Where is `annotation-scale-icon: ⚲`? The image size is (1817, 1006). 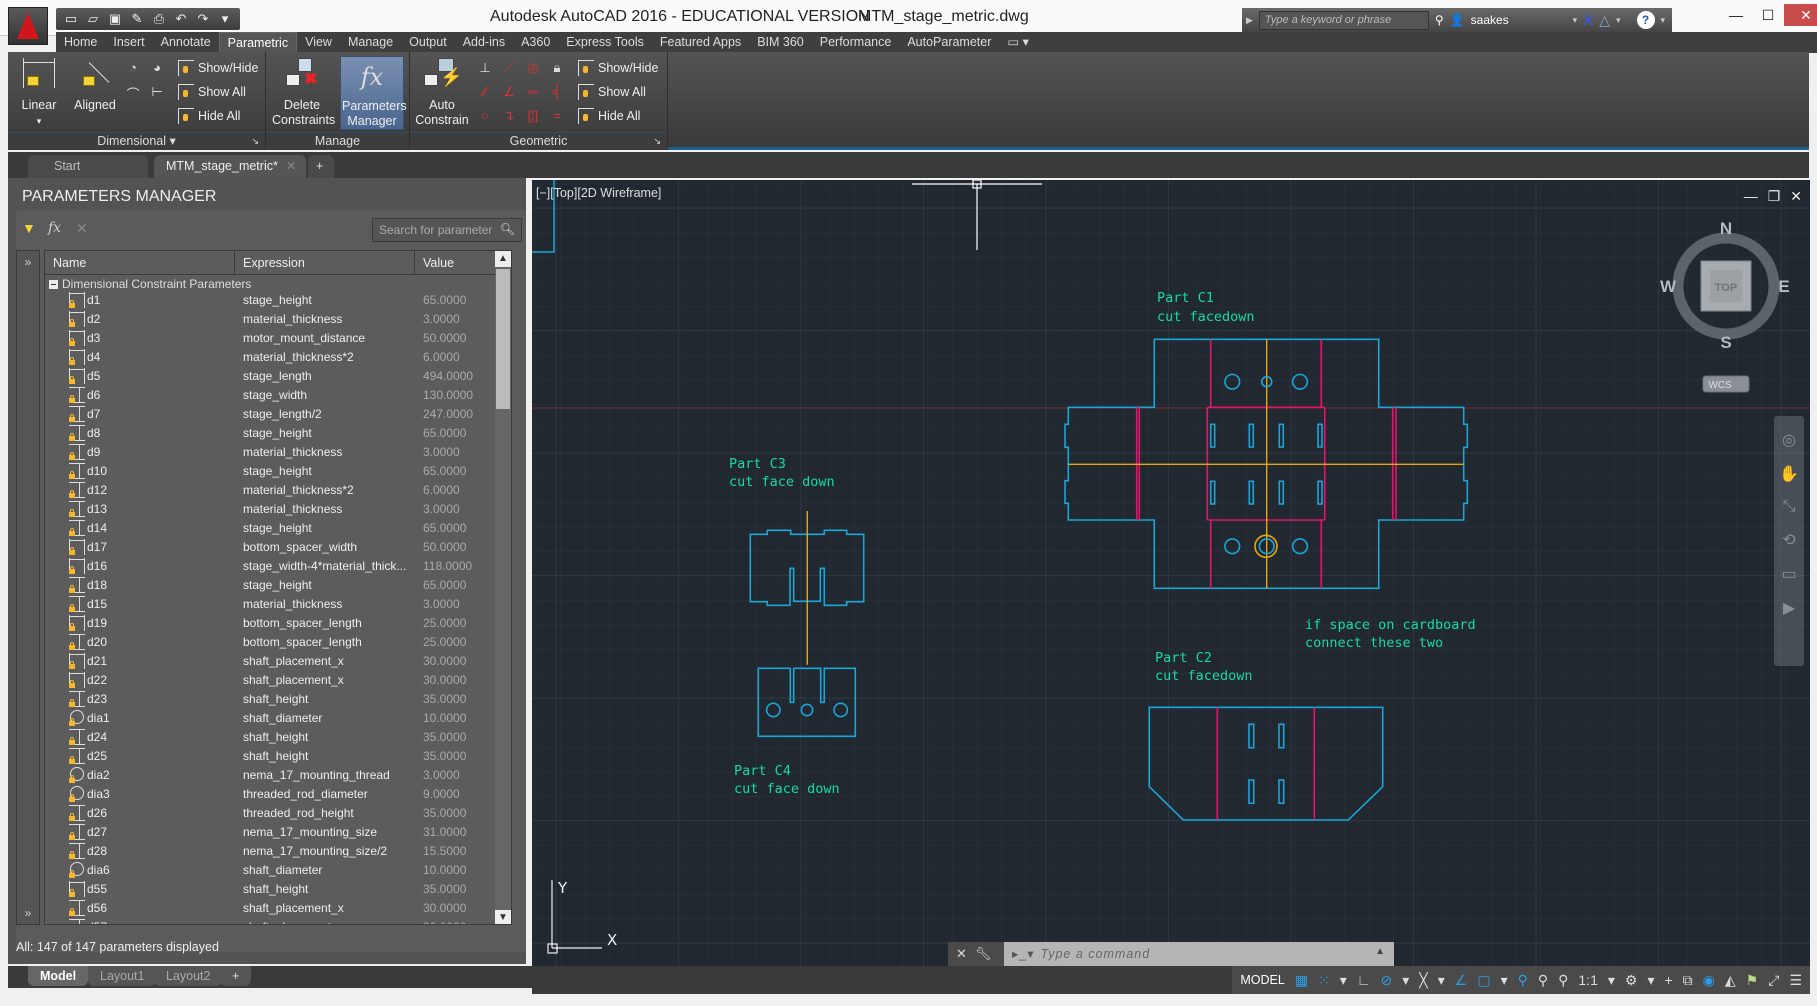 annotation-scale-icon: ⚲ is located at coordinates (1563, 980).